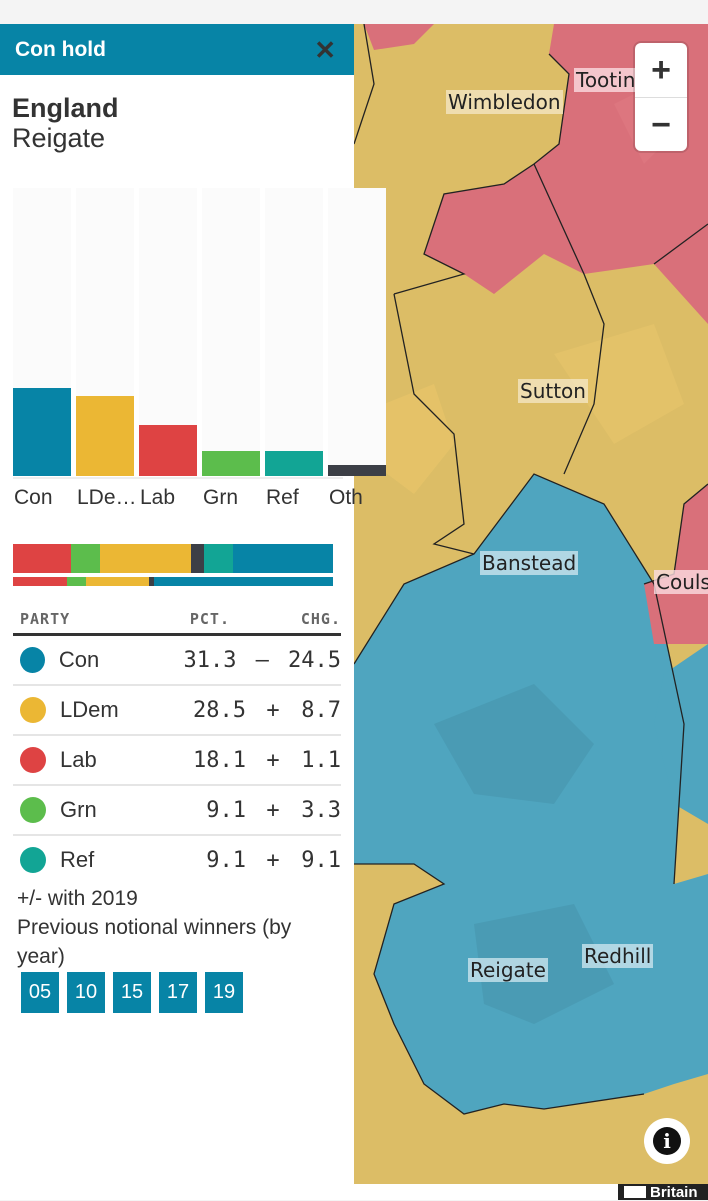  What do you see at coordinates (177, 711) in the screenshot?
I see `table-row: LDem 28.5 +8.7` at bounding box center [177, 711].